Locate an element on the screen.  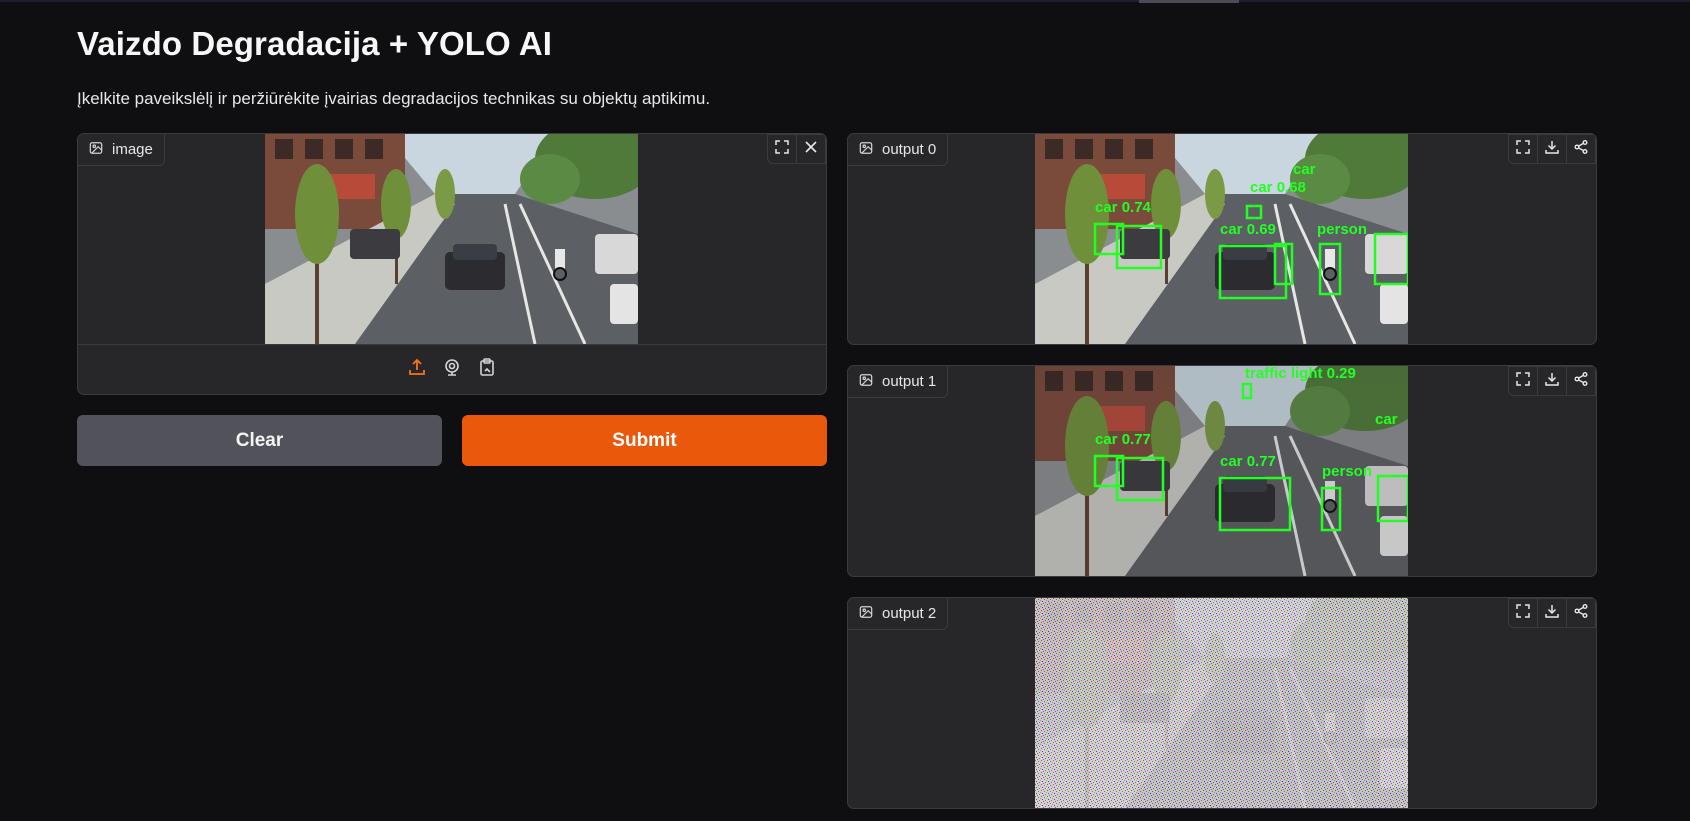
output-0-image: car 0.74 car 0.69 car 0.68 car person is located at coordinates (1221, 239).